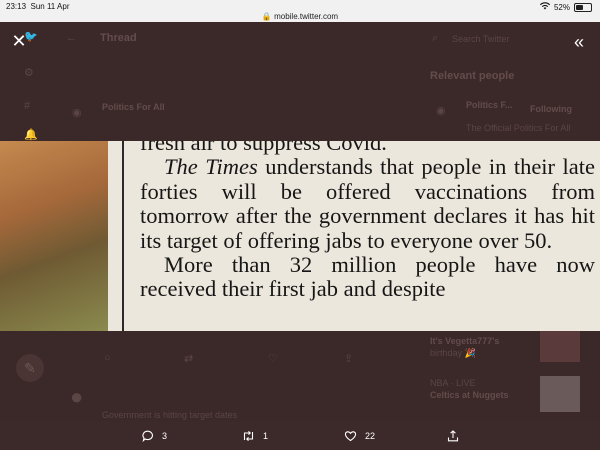  What do you see at coordinates (77, 113) in the screenshot?
I see `tweet-avatar: ◉` at bounding box center [77, 113].